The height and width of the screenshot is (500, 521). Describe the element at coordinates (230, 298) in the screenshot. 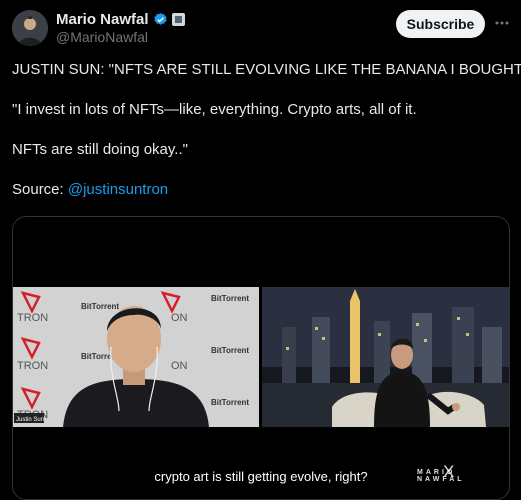

I see `backdrop-bittorrent-3: BitTorrent` at that location.